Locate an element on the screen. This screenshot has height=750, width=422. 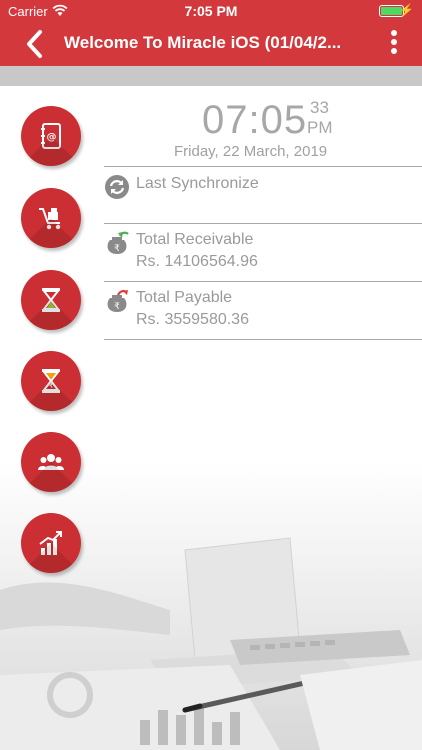
payable-value: Rs. 3559580.36 is located at coordinates (192, 319).